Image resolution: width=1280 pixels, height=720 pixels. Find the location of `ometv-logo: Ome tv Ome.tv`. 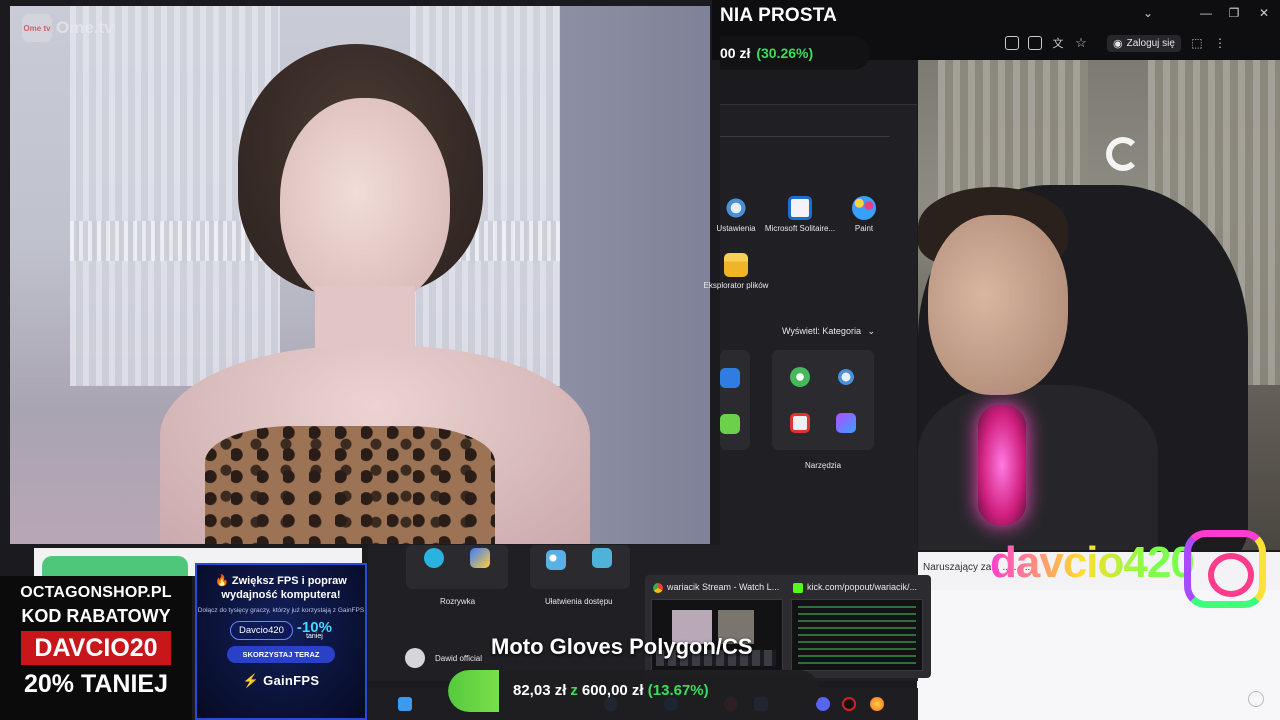

ometv-logo: Ome tv Ome.tv is located at coordinates (68, 28).